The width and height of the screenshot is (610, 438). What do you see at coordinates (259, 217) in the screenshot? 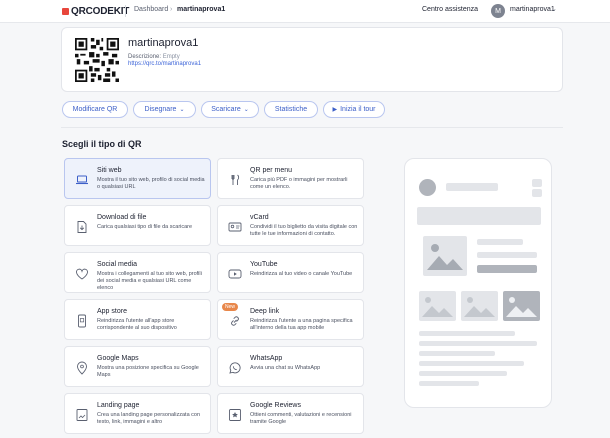
I see `type-title: vCard` at bounding box center [259, 217].